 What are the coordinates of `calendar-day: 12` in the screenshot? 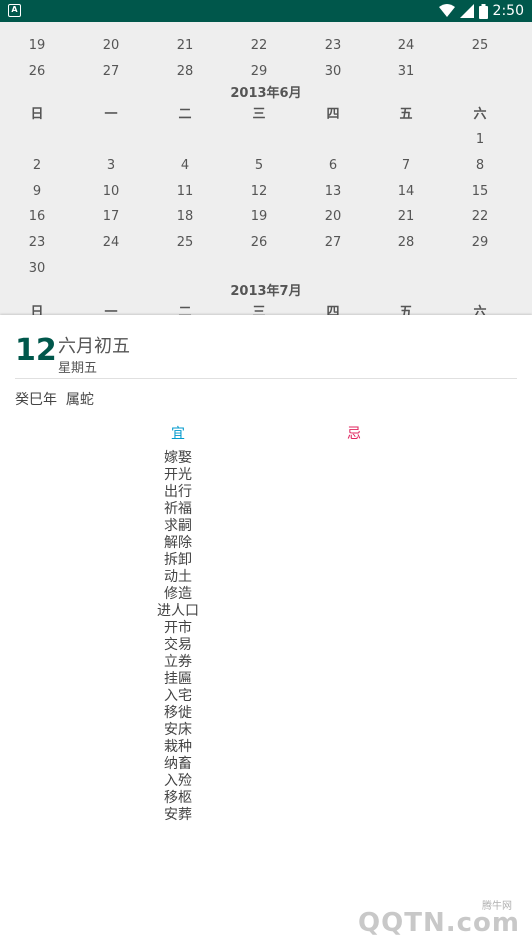 It's located at (259, 192).